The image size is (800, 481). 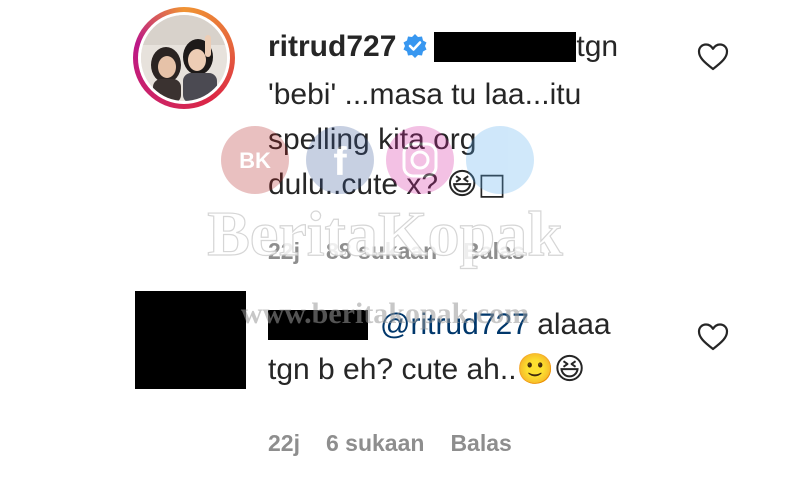 I want to click on reply-mention: @ritrud727, so click(x=454, y=324).